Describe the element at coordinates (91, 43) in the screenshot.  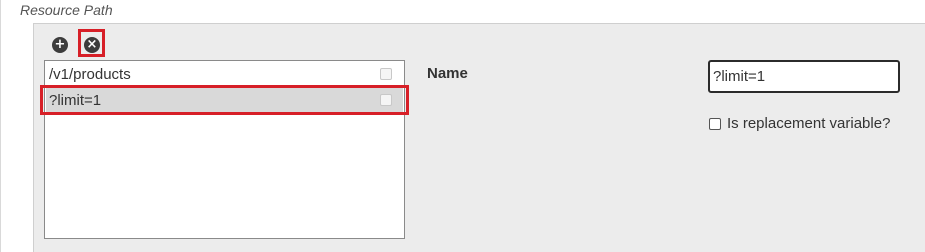
I see `remove-button-highlight` at that location.